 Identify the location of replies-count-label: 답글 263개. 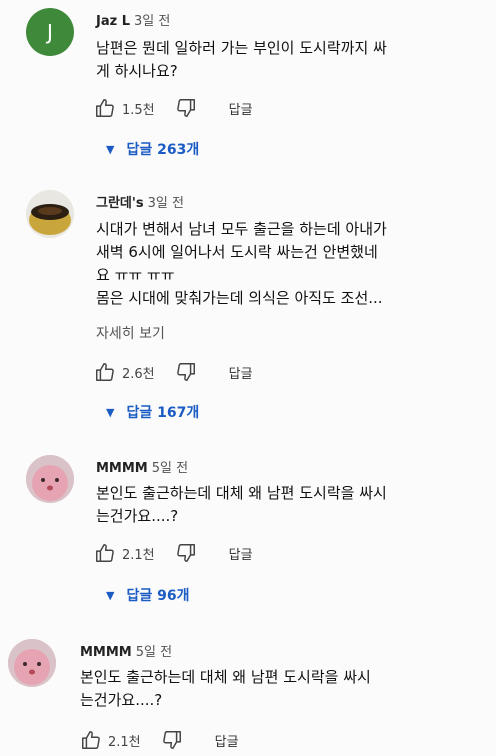
(163, 150).